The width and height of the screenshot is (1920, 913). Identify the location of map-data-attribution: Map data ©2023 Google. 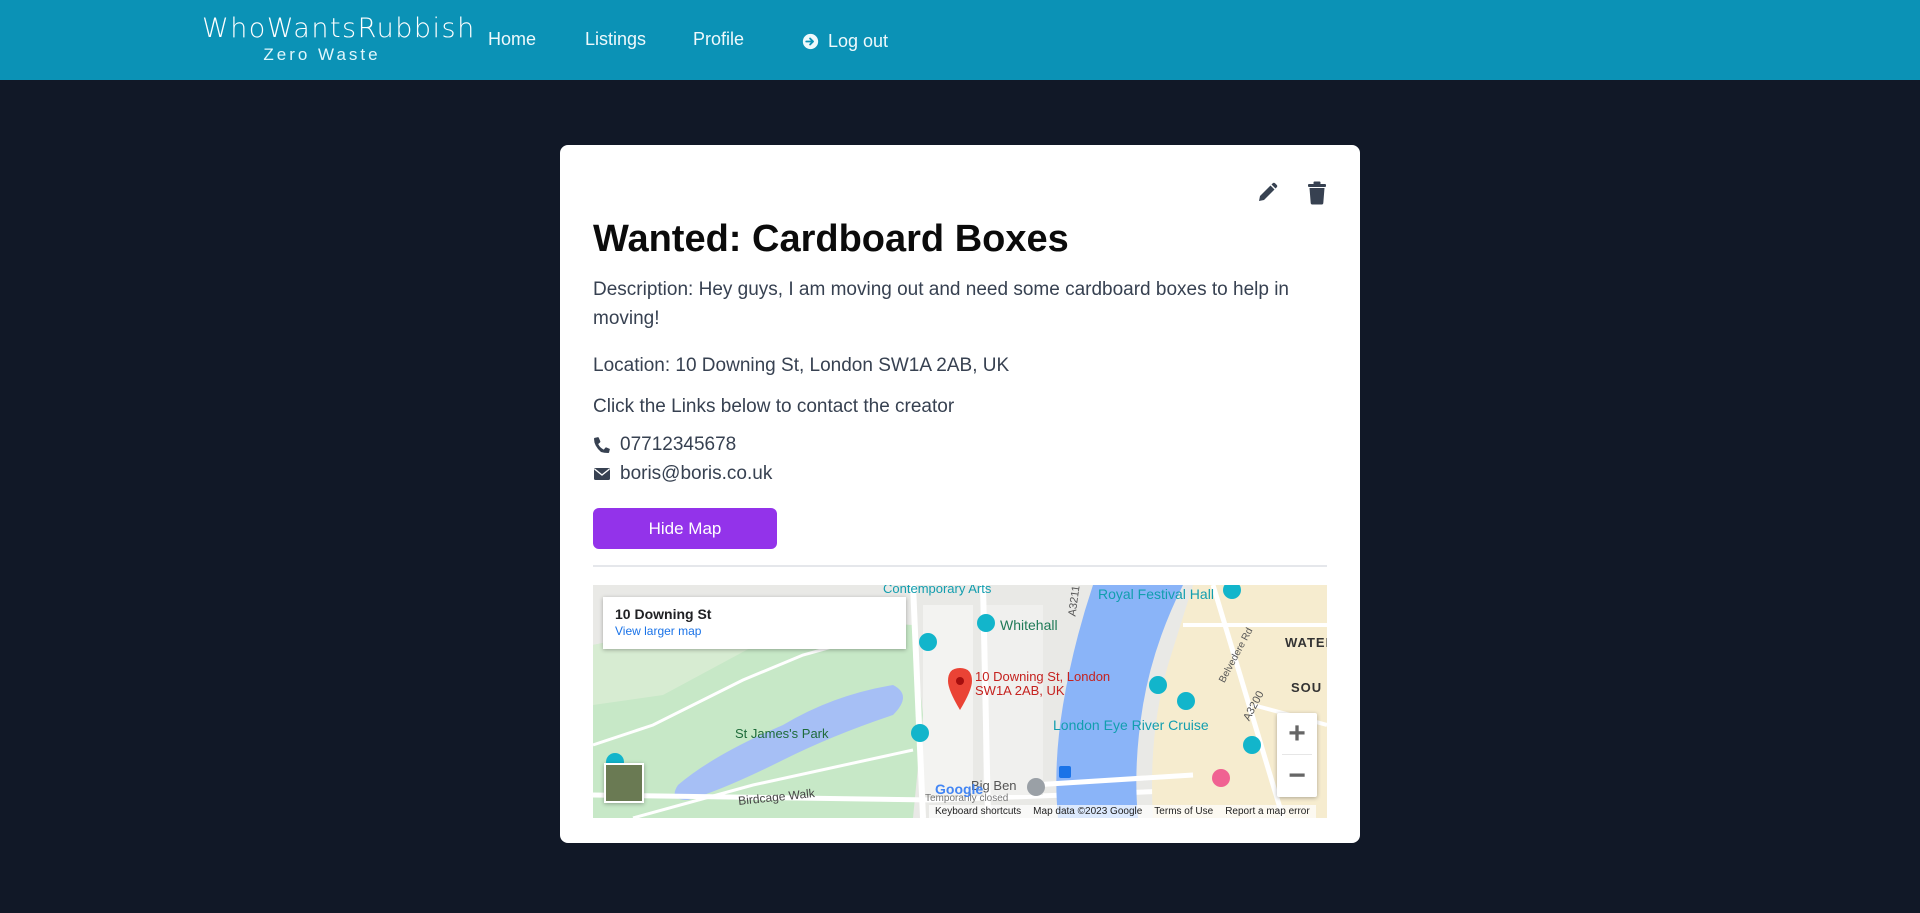
(1088, 811).